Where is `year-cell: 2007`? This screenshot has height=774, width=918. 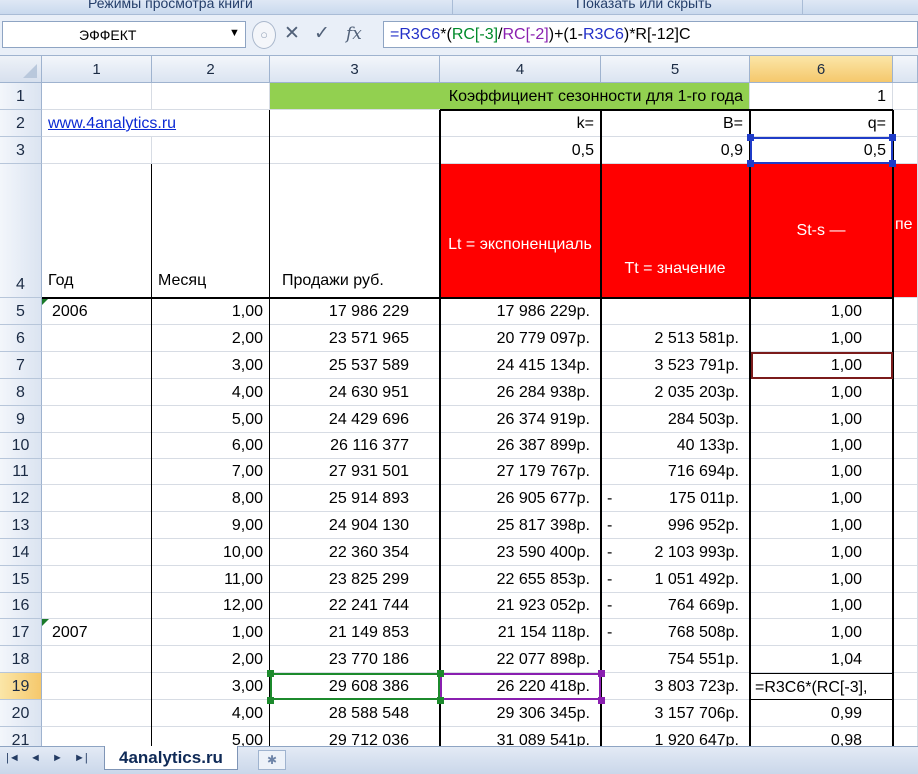
year-cell: 2007 is located at coordinates (97, 632).